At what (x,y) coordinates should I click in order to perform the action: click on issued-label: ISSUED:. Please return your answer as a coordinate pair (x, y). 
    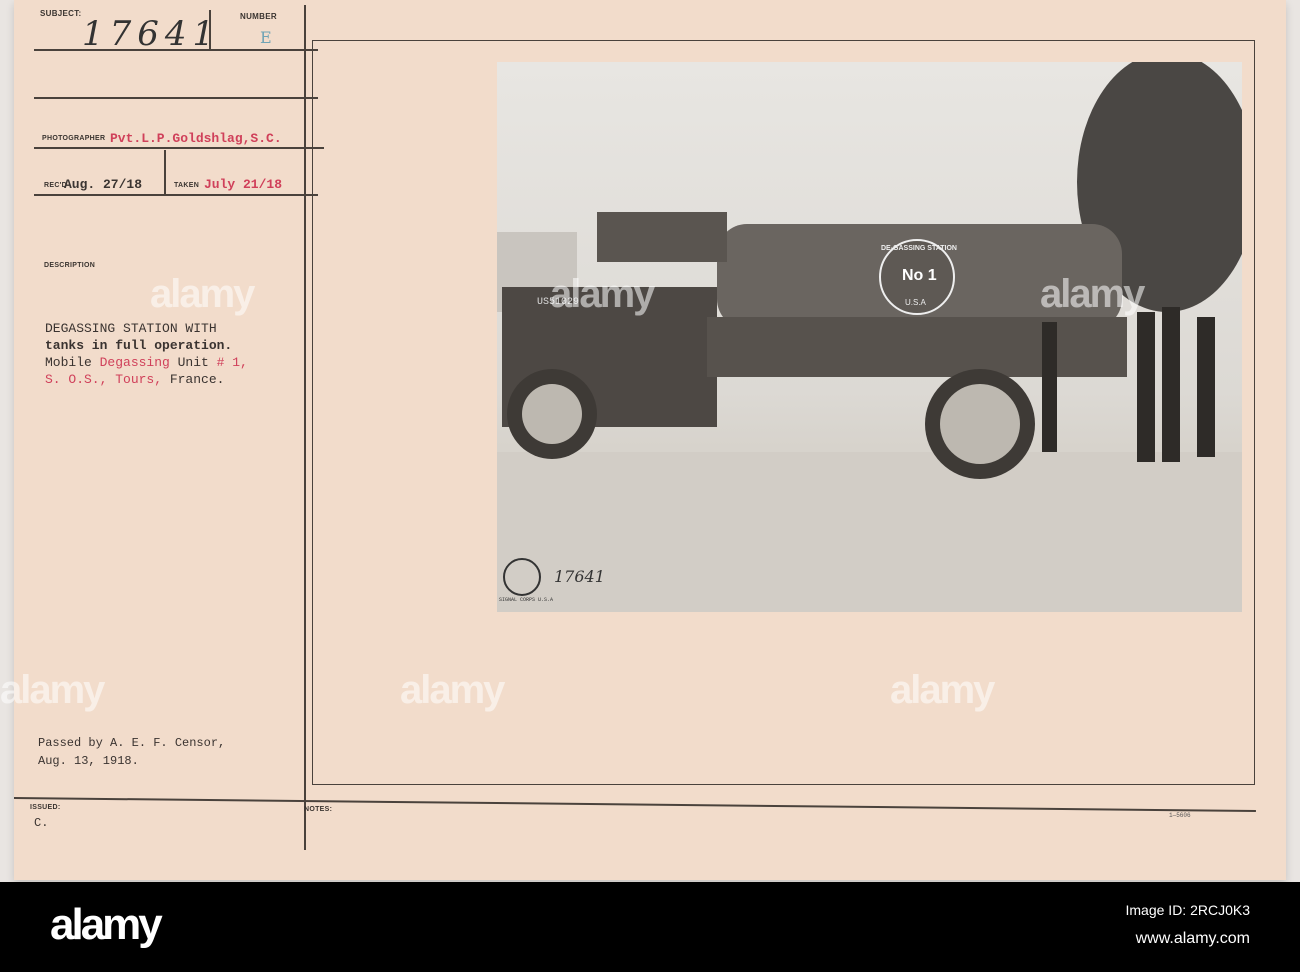
    Looking at the image, I should click on (45, 807).